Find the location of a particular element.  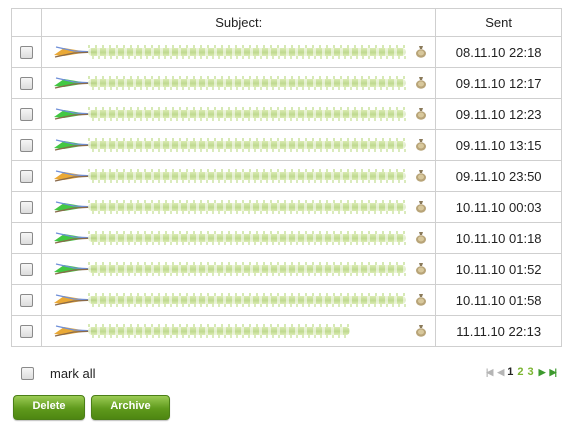

table-row: 09.11.10 13:15 is located at coordinates (286, 145).